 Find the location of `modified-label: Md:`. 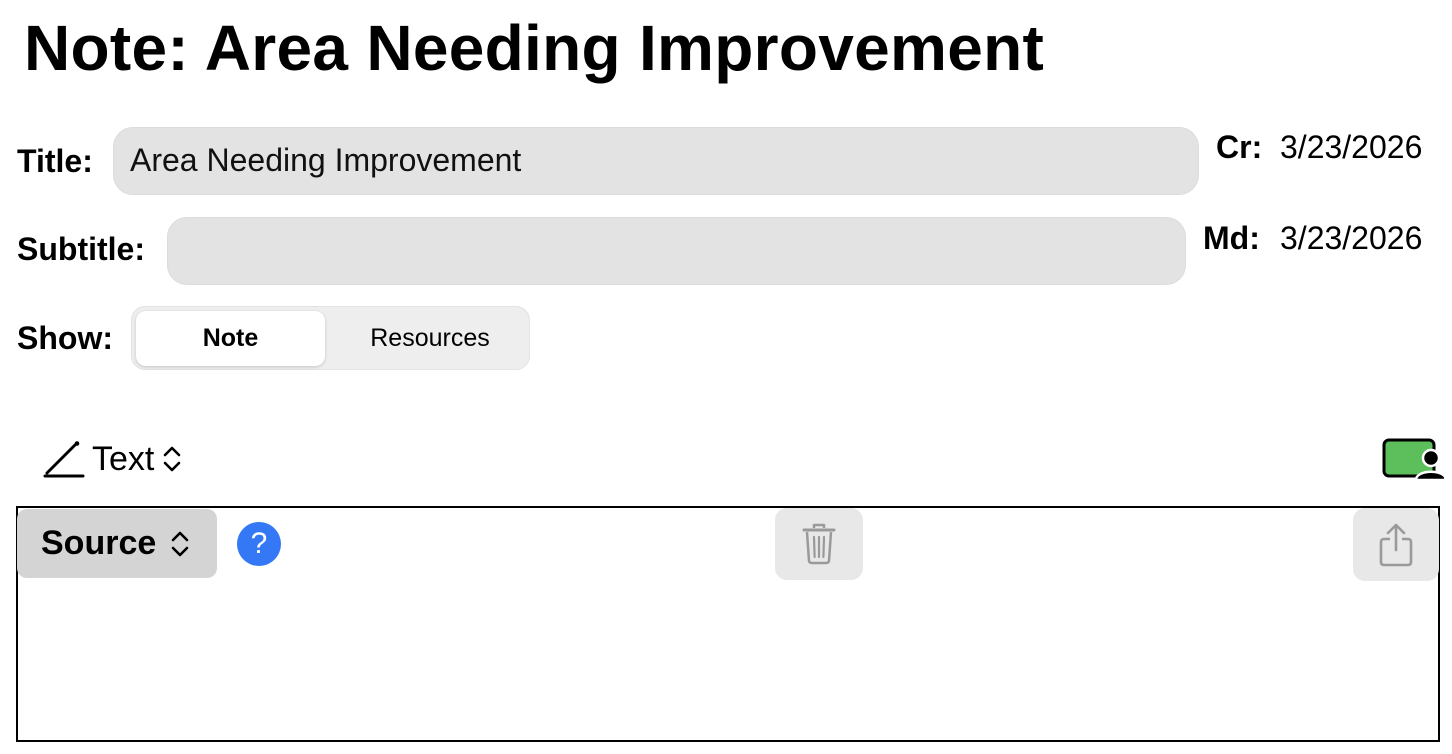

modified-label: Md: is located at coordinates (1231, 238).